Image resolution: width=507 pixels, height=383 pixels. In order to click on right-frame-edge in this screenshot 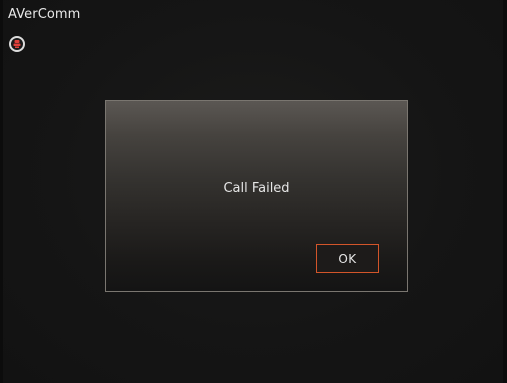, I will do `click(505, 191)`.